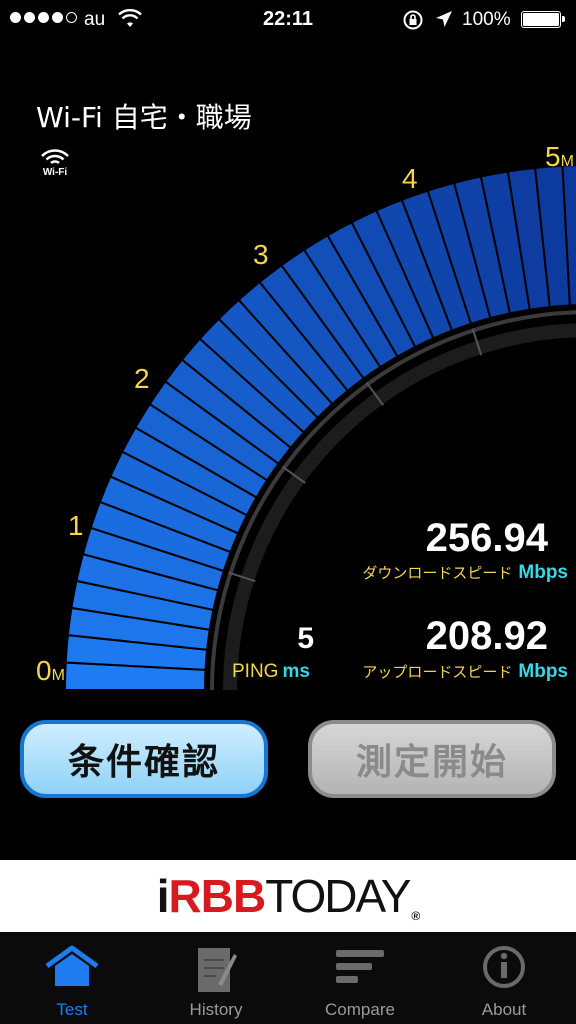 This screenshot has height=1024, width=576. Describe the element at coordinates (216, 1009) in the screenshot. I see `tab-history-label: History` at that location.